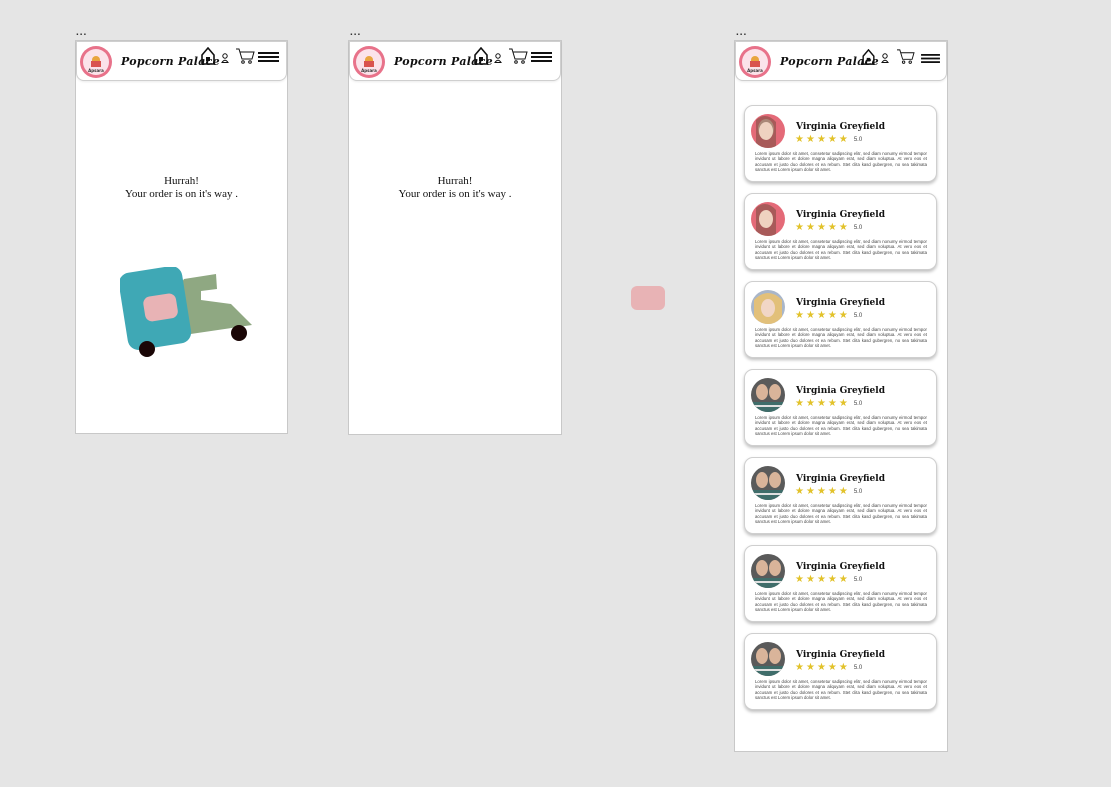 The width and height of the screenshot is (1111, 787). What do you see at coordinates (648, 298) in the screenshot?
I see `pink-shape` at bounding box center [648, 298].